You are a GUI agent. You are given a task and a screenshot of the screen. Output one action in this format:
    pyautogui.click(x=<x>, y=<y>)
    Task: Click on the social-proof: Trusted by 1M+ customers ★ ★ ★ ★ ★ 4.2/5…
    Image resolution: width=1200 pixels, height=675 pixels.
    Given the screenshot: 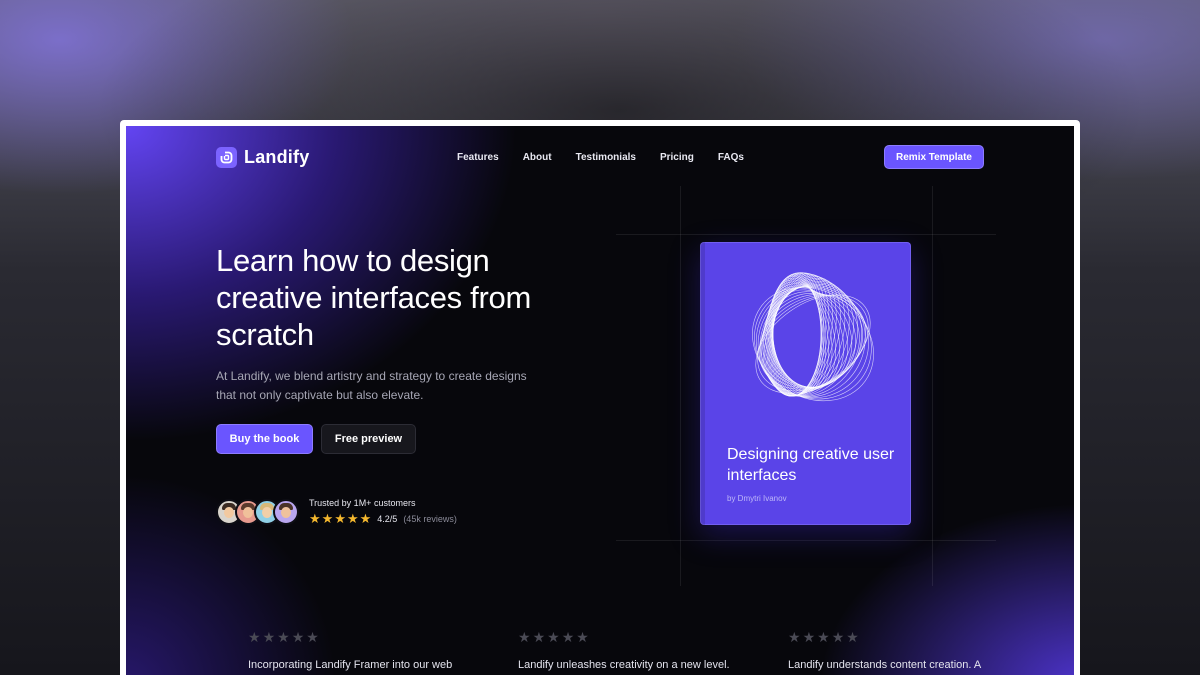 What is the action you would take?
    pyautogui.click(x=336, y=511)
    